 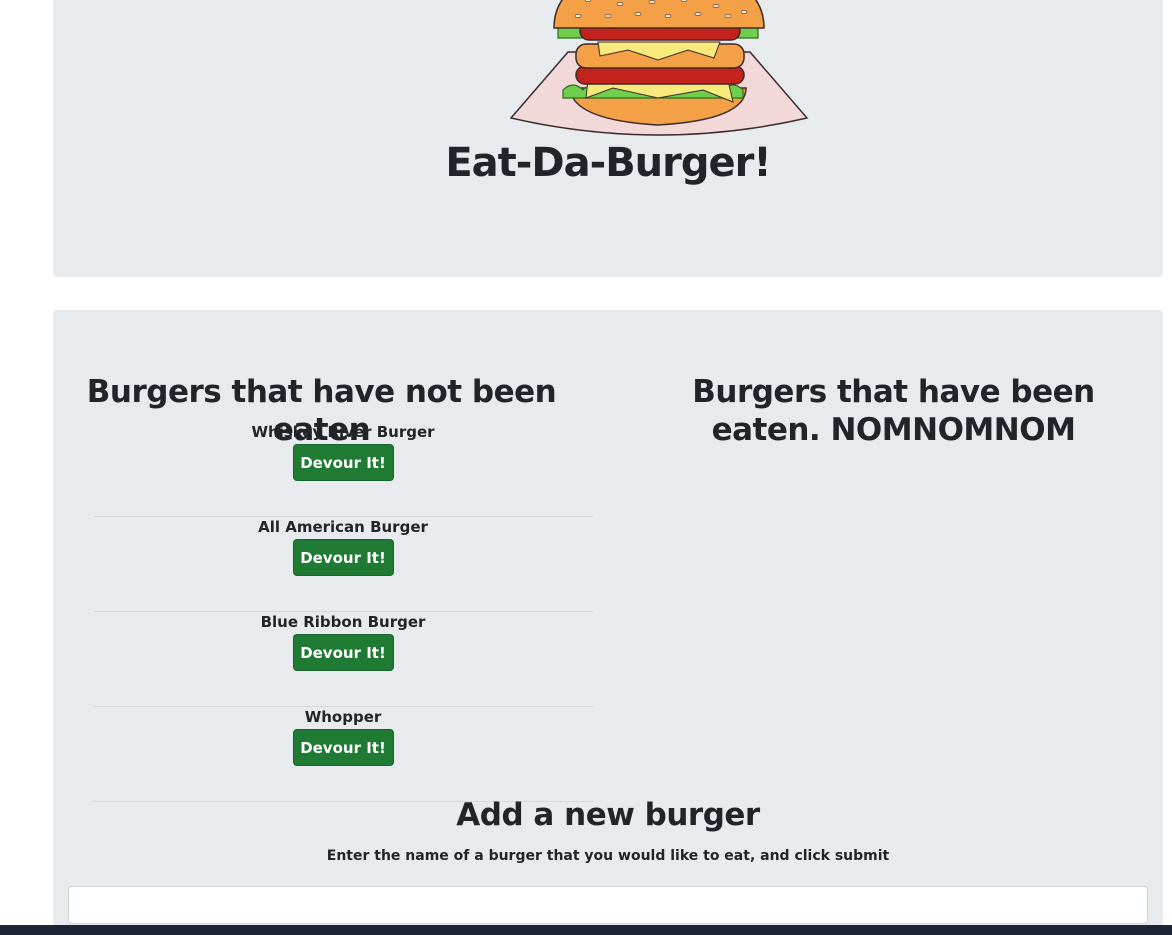 I want to click on page-title: Eat-Da-Burger!, so click(x=608, y=163).